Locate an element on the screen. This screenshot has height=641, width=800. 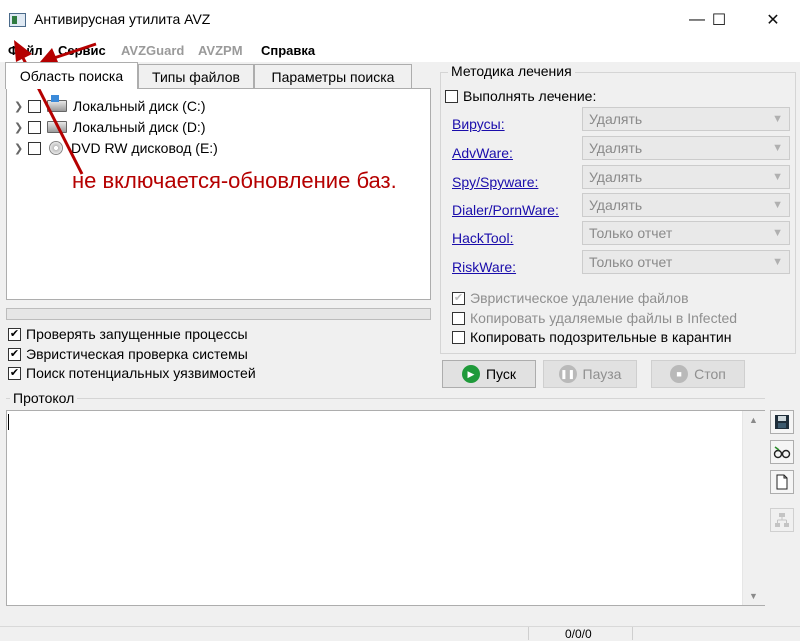
annotation-text: не включается-обновление баз. is located at coordinates (234, 180).